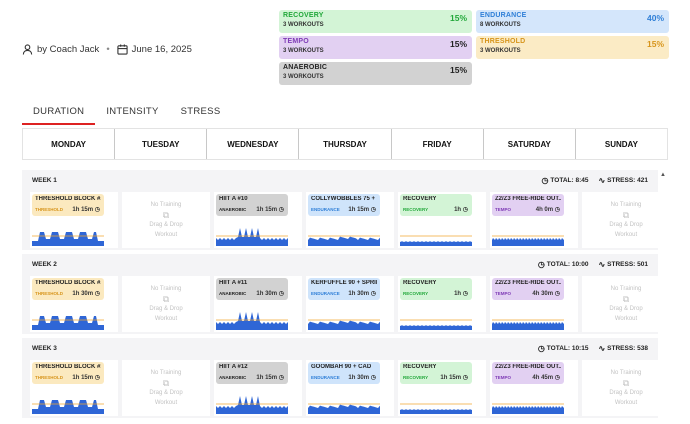  Describe the element at coordinates (534, 220) in the screenshot. I see `day-cell: Z2/Z3 FREE-RIDE OUT... TEMPO 4h 0m ◷` at that location.